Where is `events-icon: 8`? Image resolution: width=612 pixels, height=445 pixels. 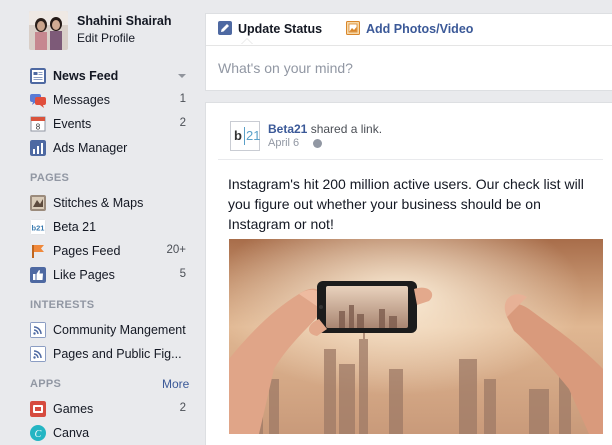 events-icon: 8 is located at coordinates (38, 124).